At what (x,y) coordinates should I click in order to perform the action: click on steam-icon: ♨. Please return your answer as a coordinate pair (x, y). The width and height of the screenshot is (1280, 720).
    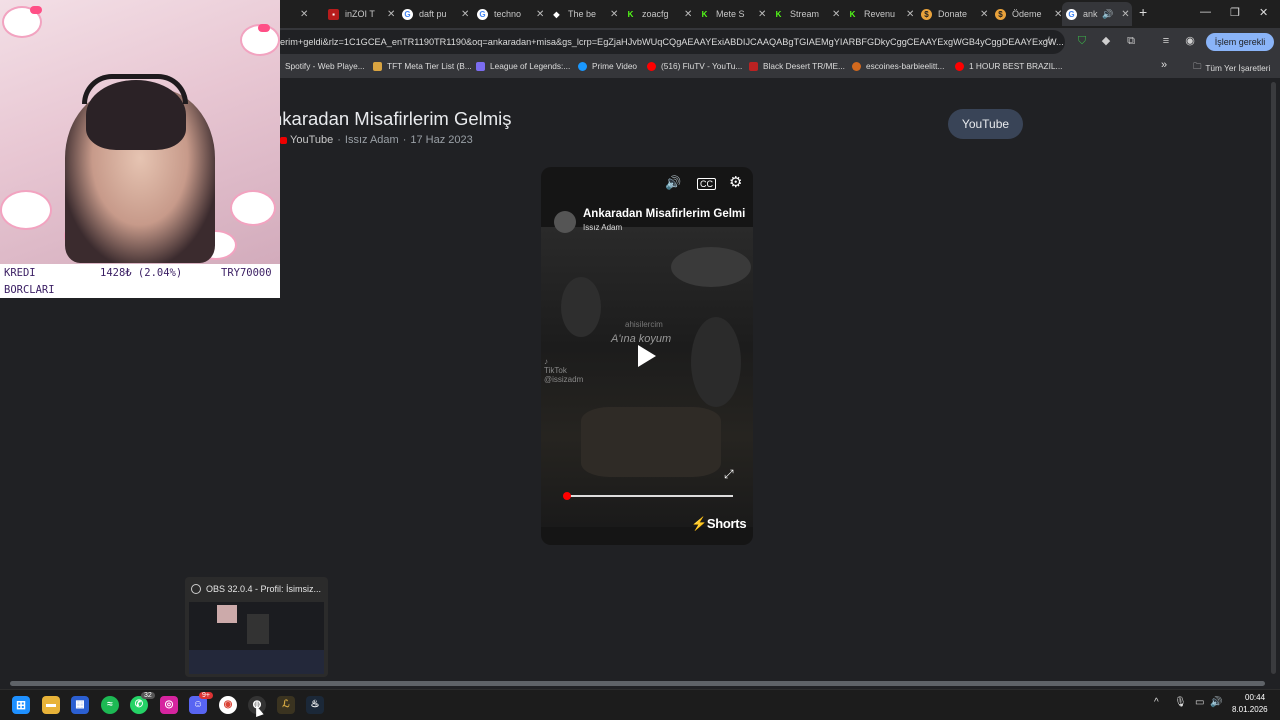
    Looking at the image, I should click on (315, 705).